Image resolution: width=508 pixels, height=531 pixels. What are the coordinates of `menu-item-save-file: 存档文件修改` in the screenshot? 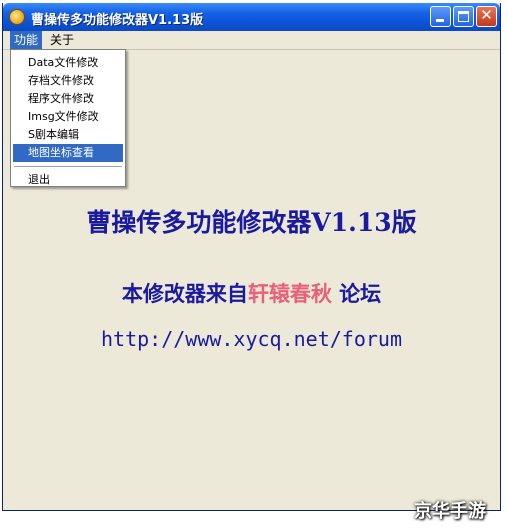 It's located at (68, 81).